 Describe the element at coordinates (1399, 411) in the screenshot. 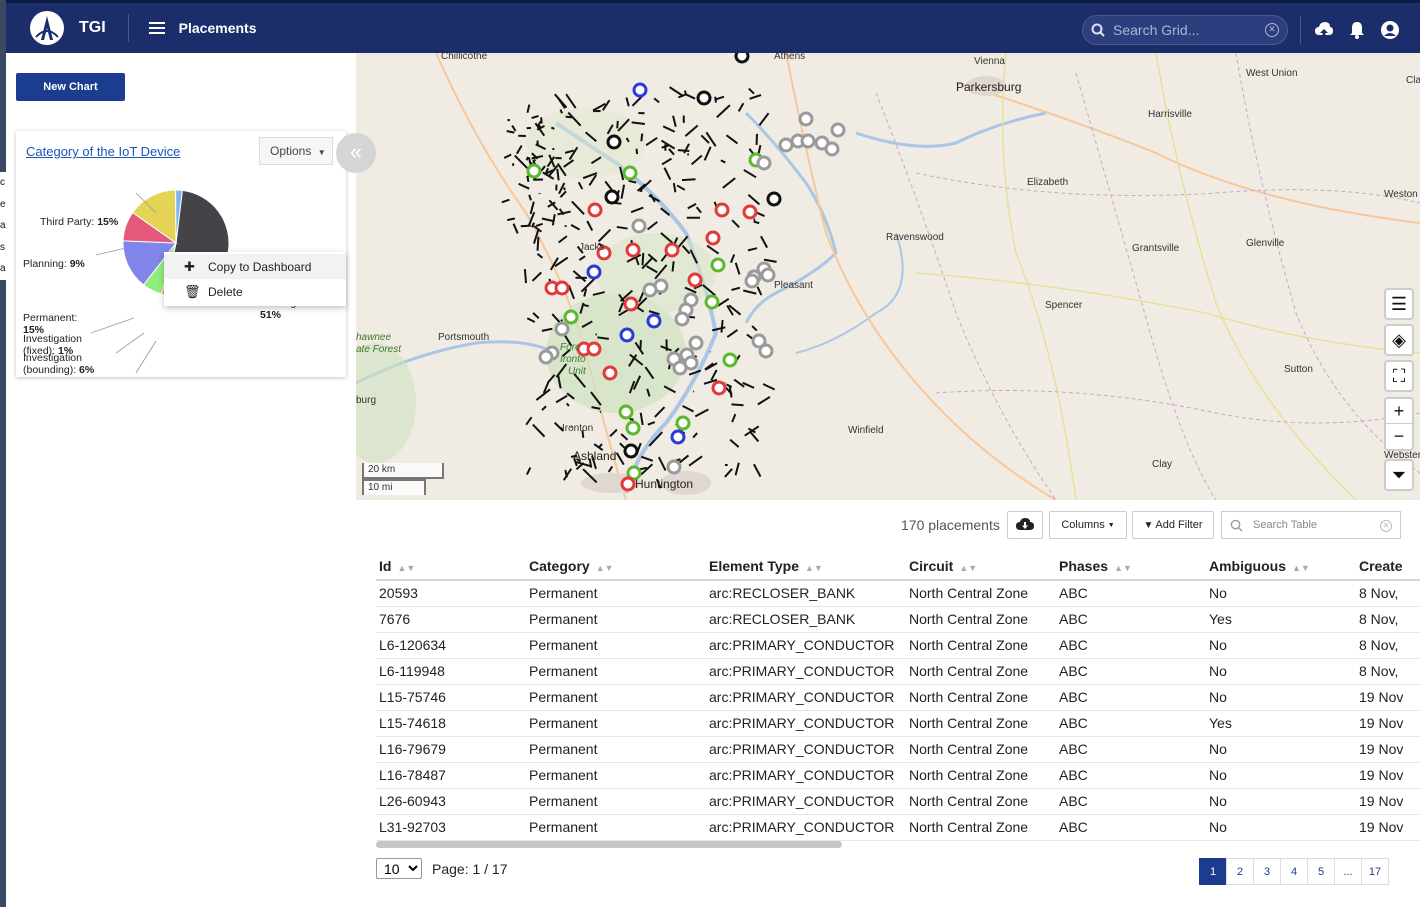

I see `zoom-in-button: +` at that location.